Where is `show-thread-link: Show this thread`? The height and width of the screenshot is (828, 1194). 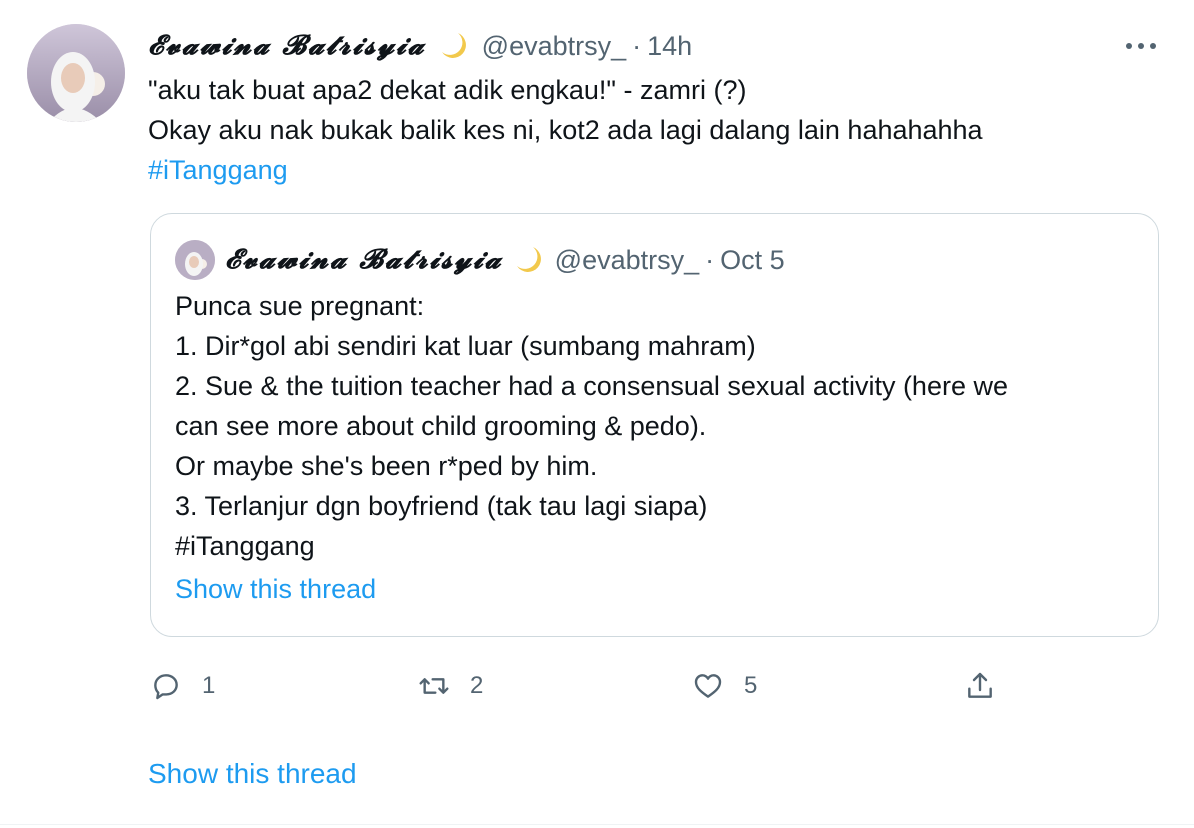
show-thread-link: Show this thread is located at coordinates (252, 774).